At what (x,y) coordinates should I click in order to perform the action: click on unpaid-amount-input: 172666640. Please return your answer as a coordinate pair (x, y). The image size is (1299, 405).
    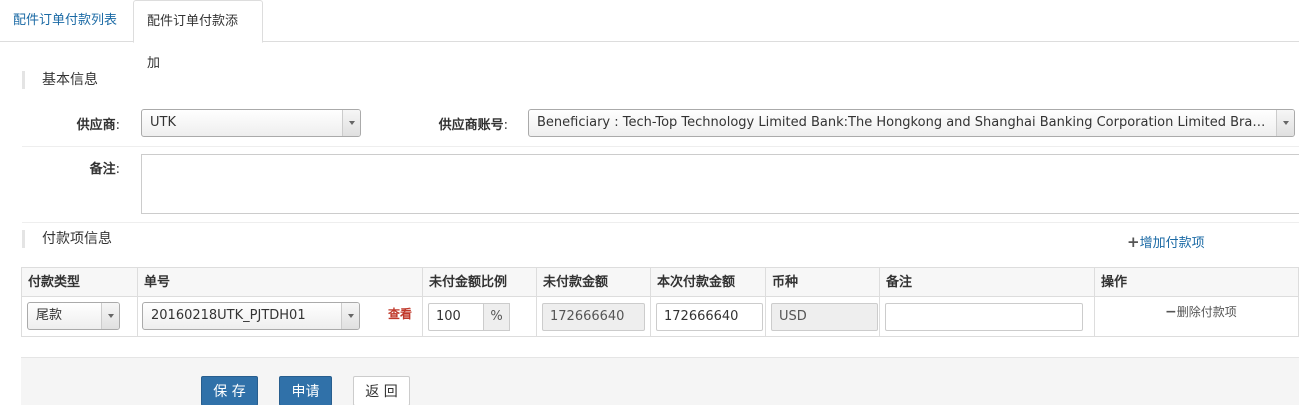
    Looking at the image, I should click on (593, 317).